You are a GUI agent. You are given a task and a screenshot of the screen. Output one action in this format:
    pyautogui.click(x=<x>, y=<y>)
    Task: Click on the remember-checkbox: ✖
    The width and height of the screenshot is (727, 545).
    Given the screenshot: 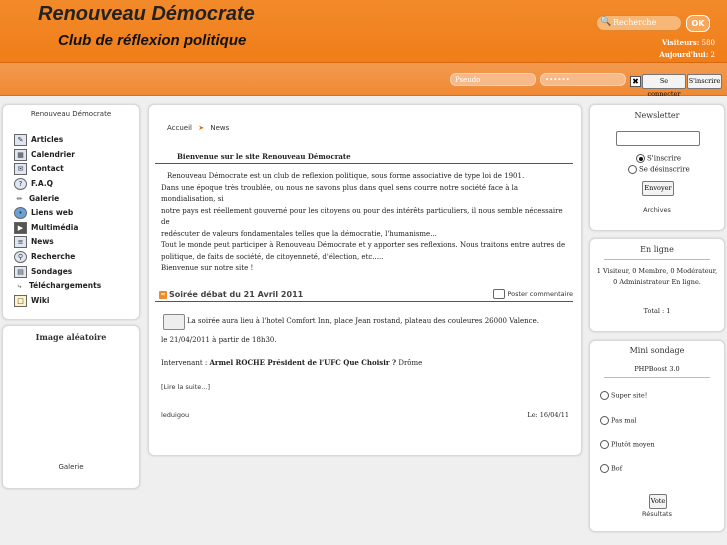 What is the action you would take?
    pyautogui.click(x=635, y=81)
    